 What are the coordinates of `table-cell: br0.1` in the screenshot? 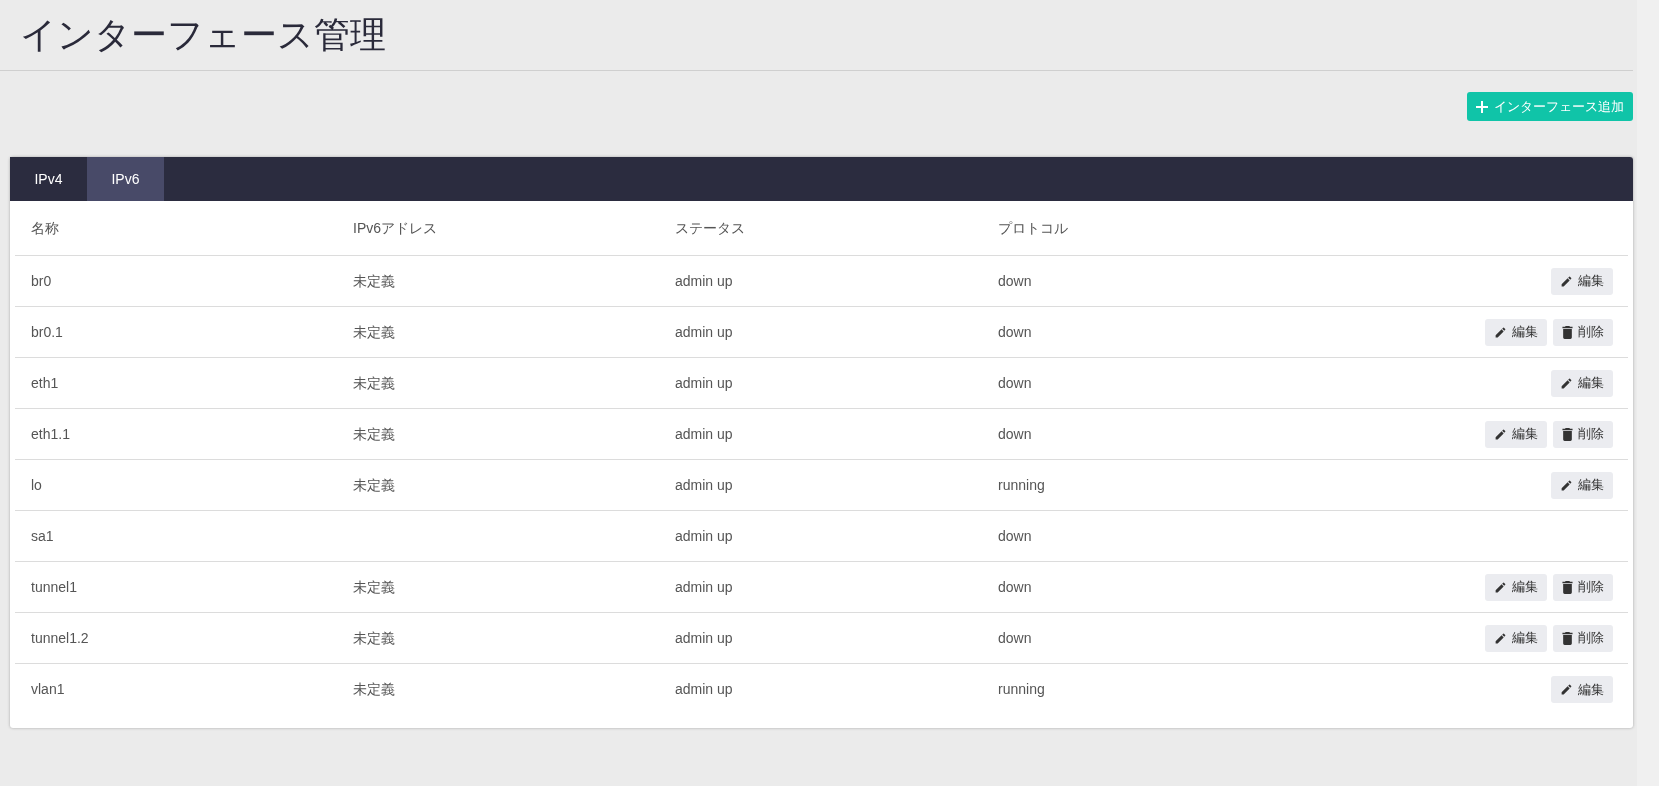 It's located at (47, 331).